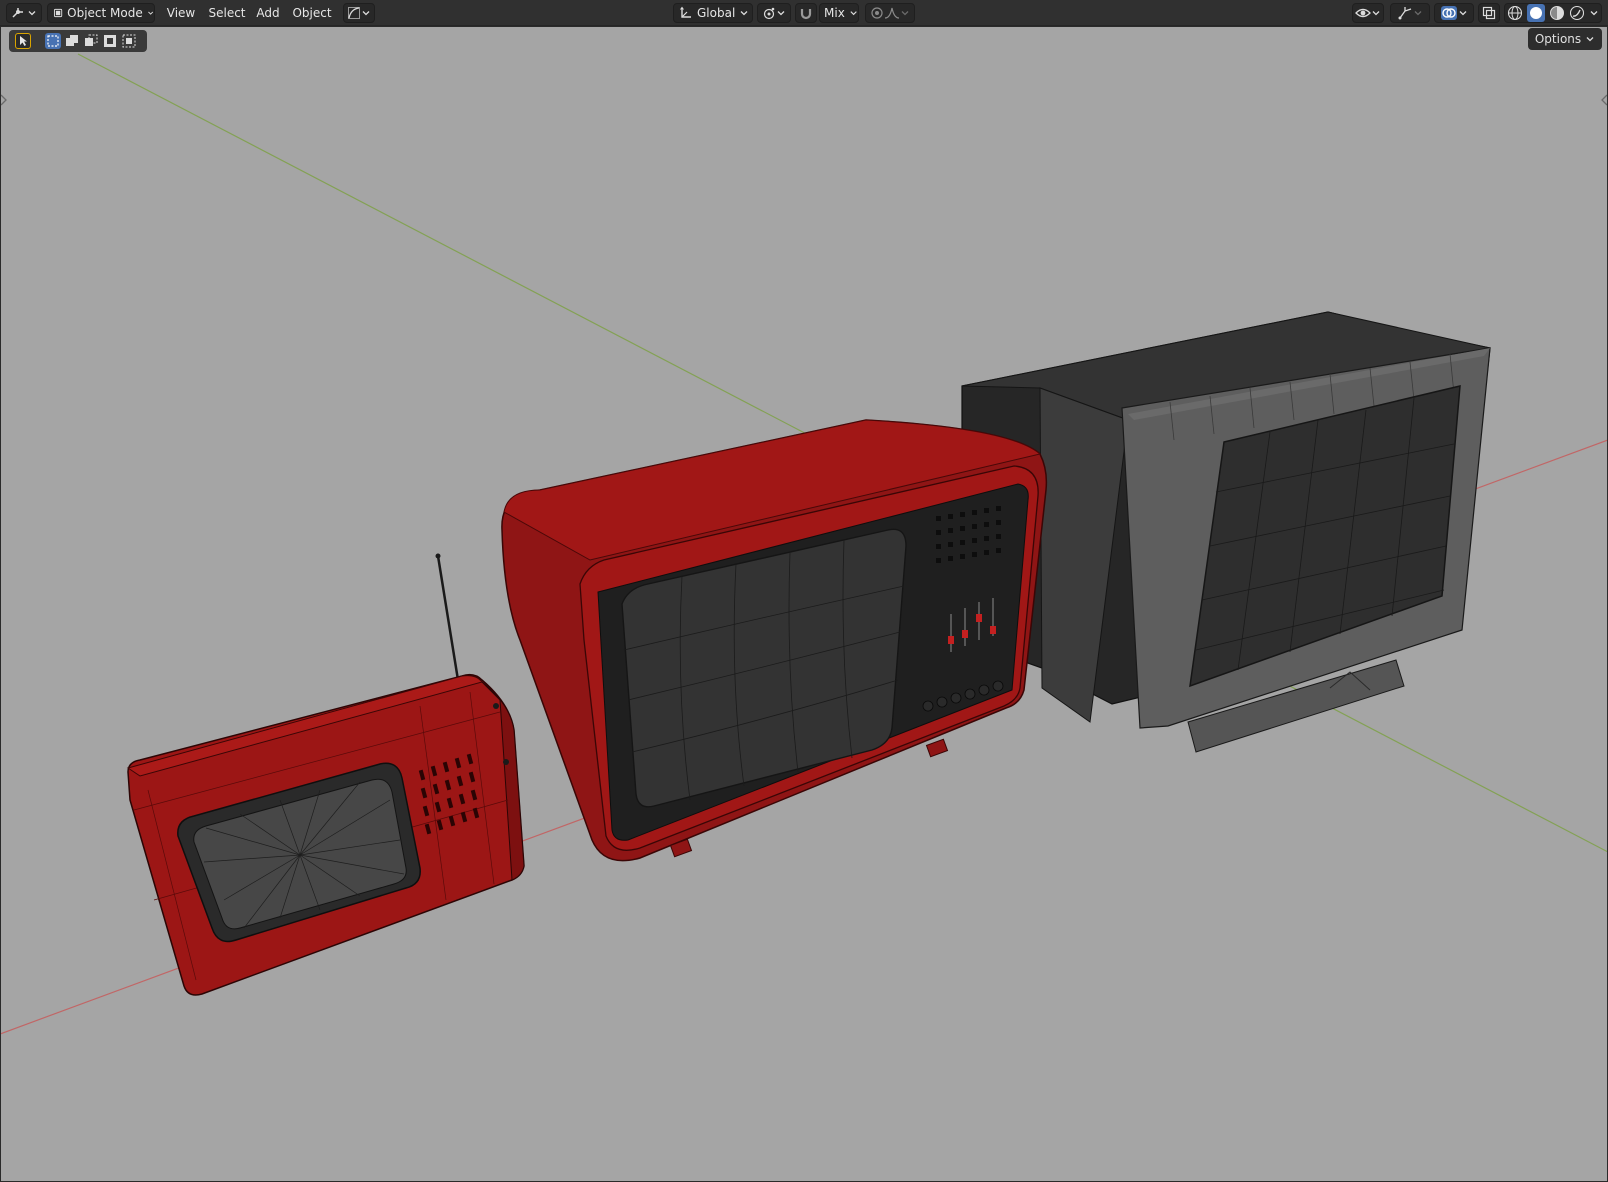 This screenshot has width=1608, height=1182. I want to click on xray-toggle, so click(1489, 13).